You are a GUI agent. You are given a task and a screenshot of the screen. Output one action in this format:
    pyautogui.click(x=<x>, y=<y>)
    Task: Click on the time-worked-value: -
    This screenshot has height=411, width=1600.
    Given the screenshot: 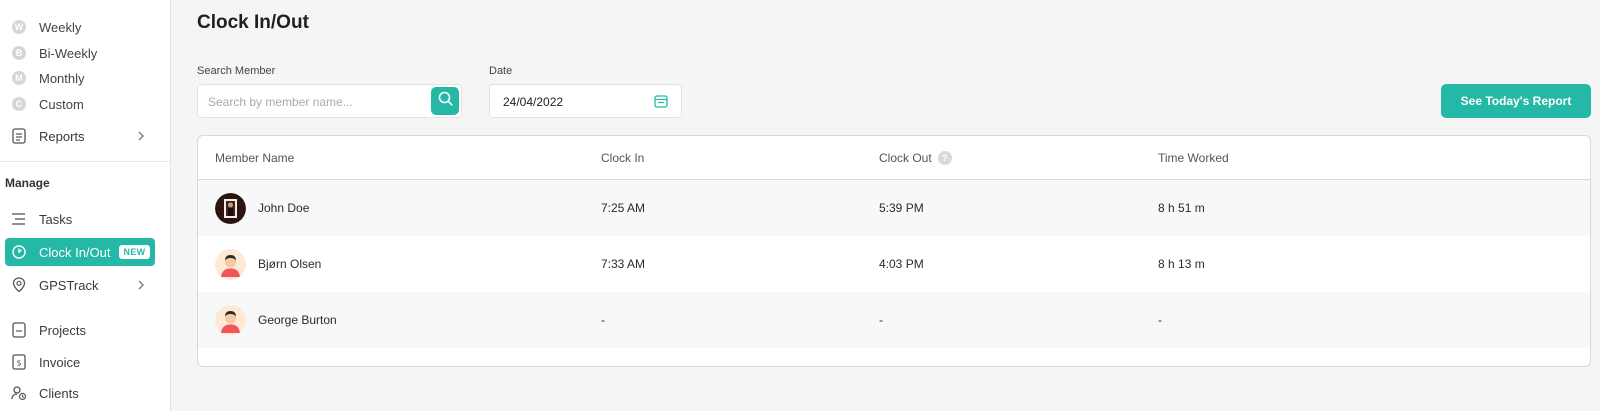 What is the action you would take?
    pyautogui.click(x=1160, y=320)
    